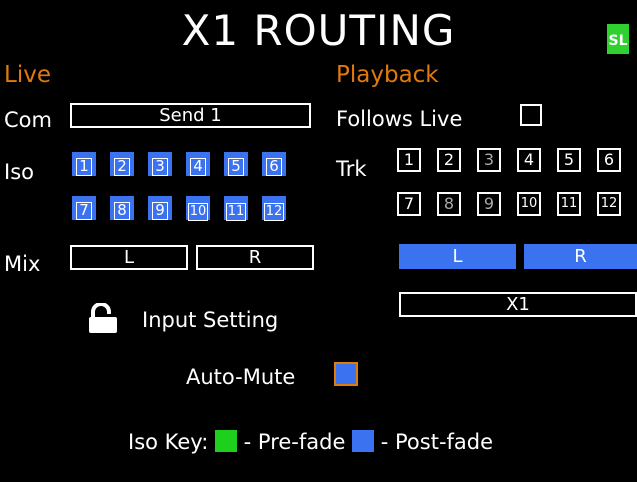 This screenshot has width=637, height=482. Describe the element at coordinates (489, 160) in the screenshot. I see `track-3: 3` at that location.